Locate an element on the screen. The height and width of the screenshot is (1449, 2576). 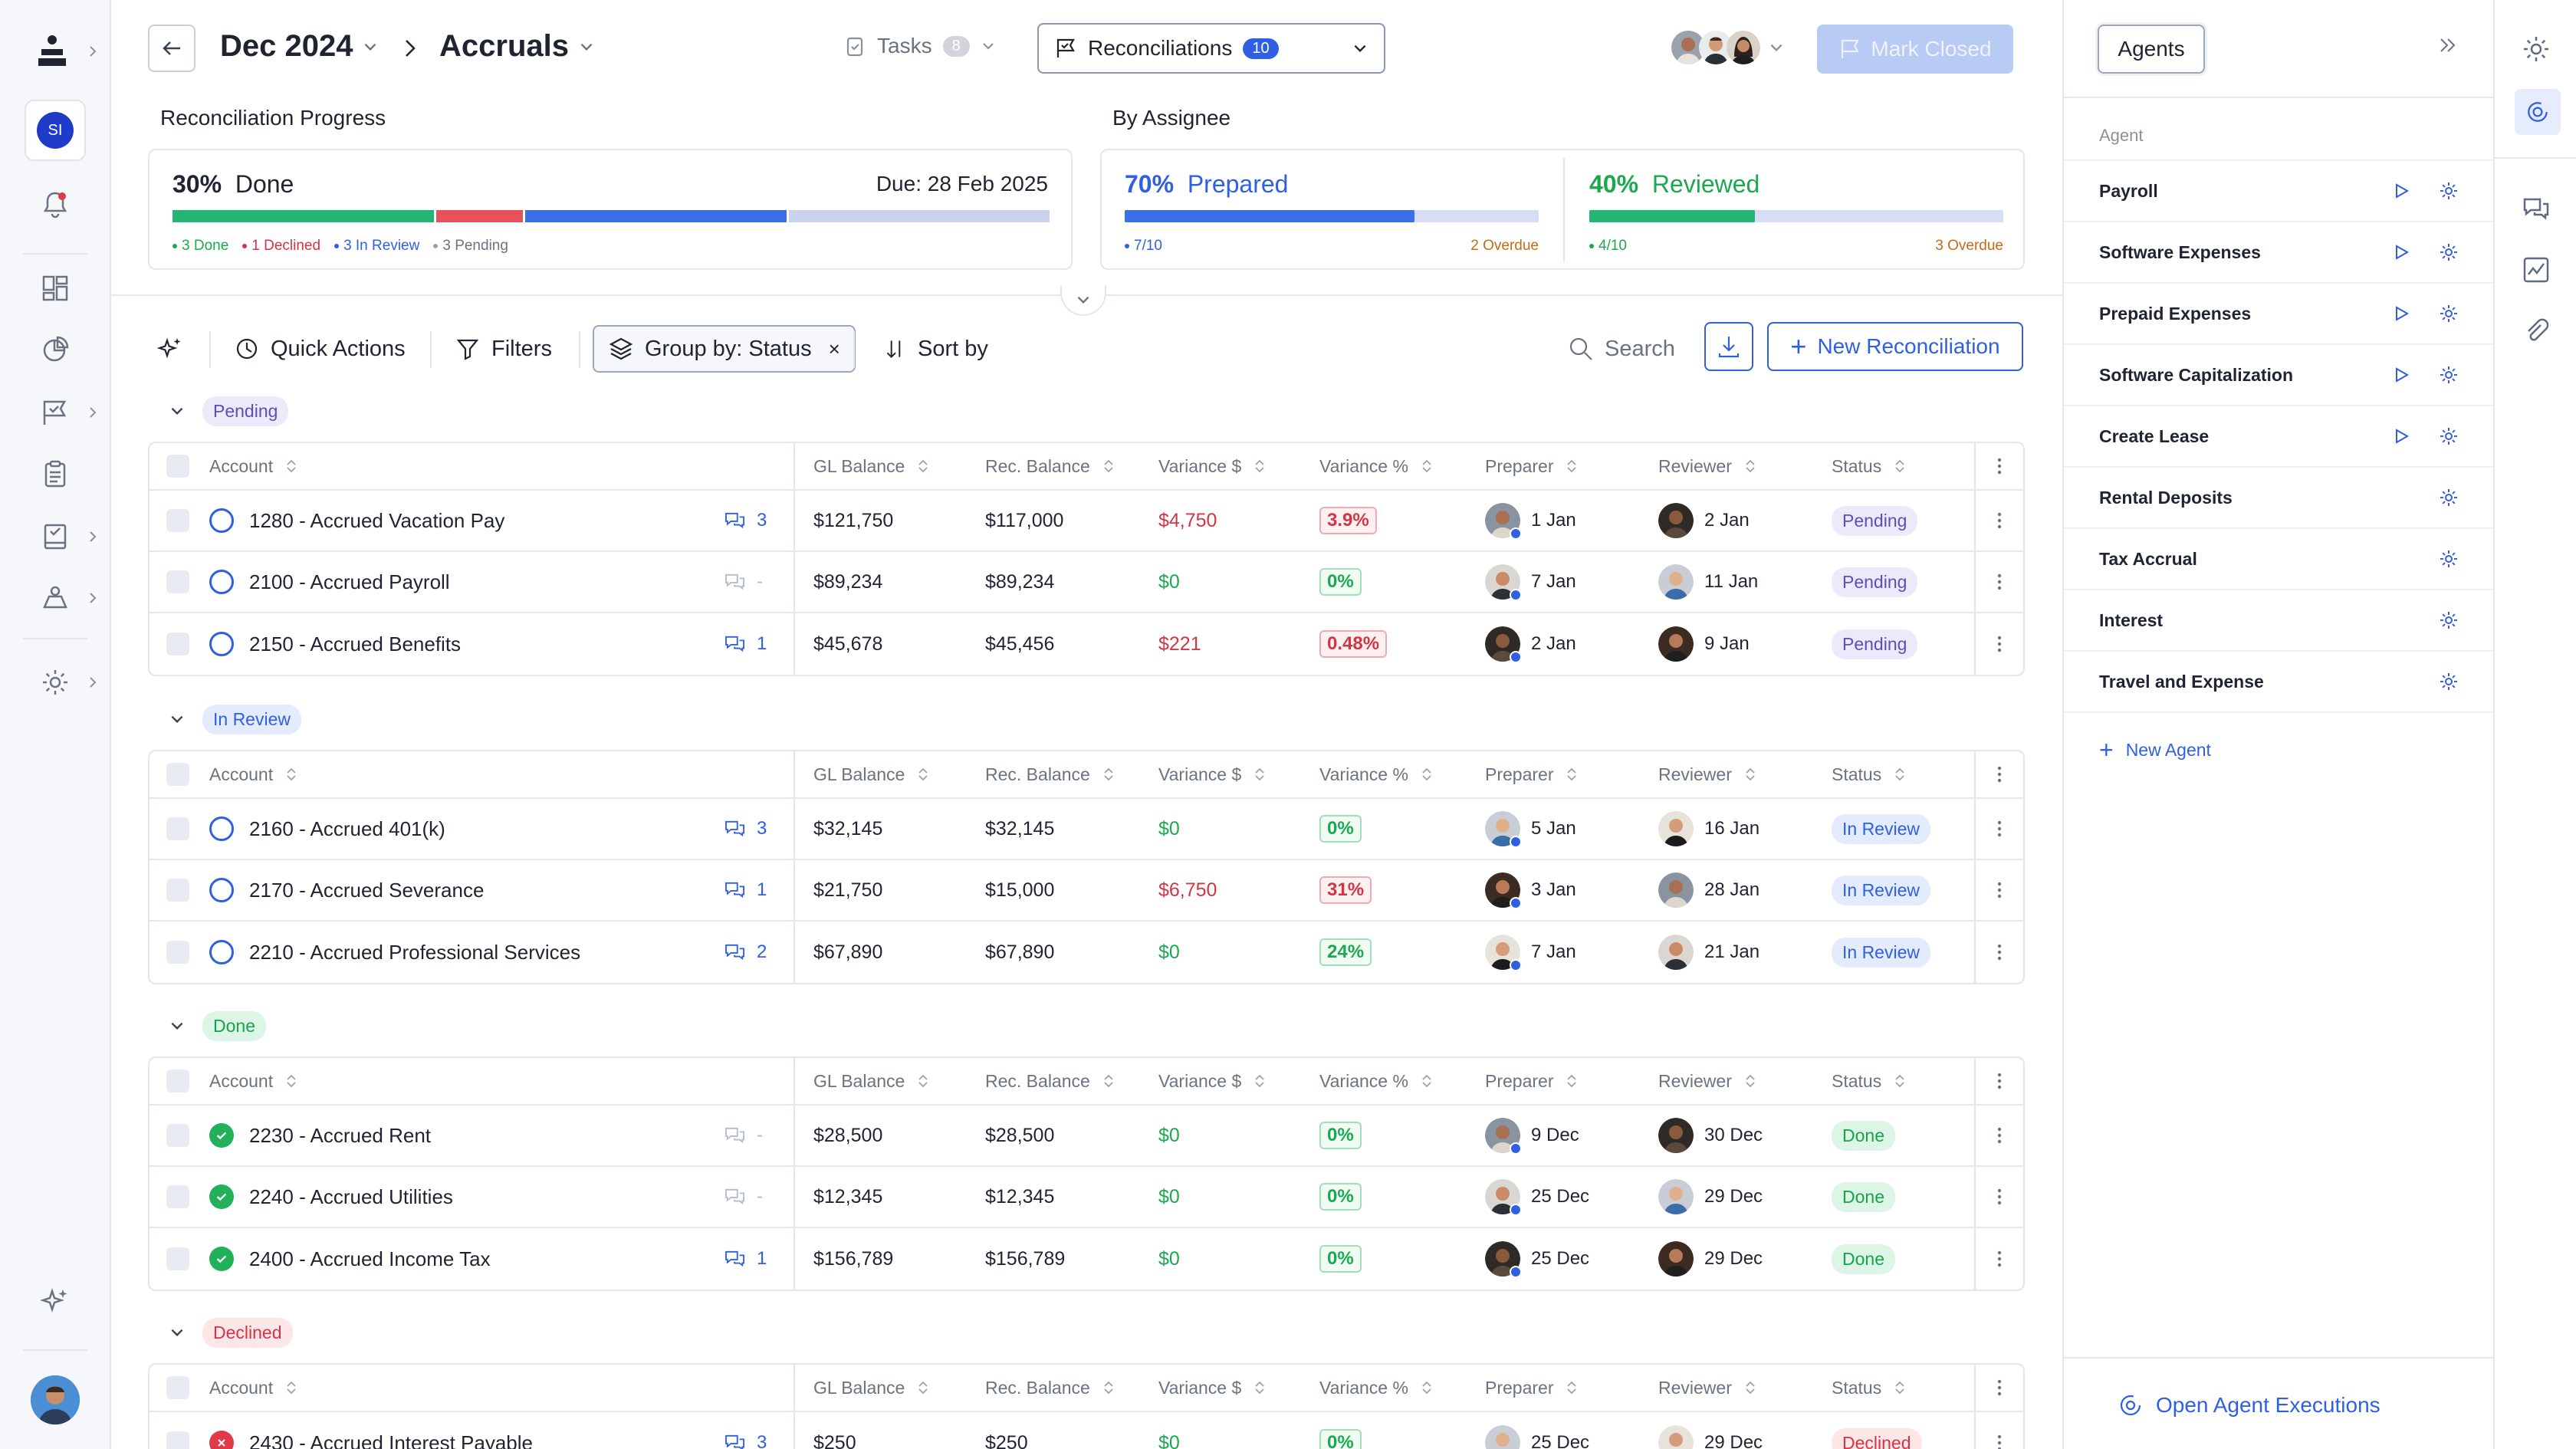
period-selector: Dec 2024 is located at coordinates (300, 46).